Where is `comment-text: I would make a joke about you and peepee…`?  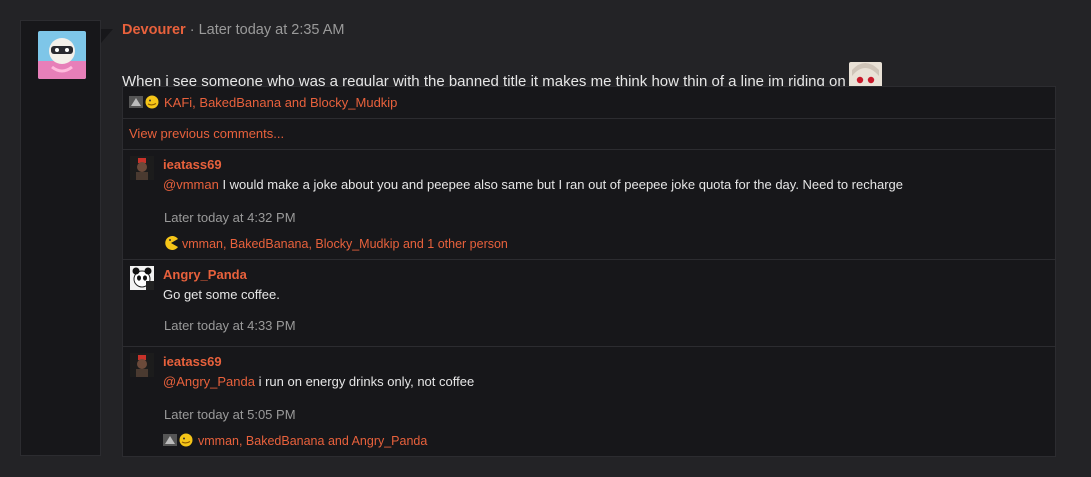 comment-text: I would make a joke about you and peepee… is located at coordinates (560, 184).